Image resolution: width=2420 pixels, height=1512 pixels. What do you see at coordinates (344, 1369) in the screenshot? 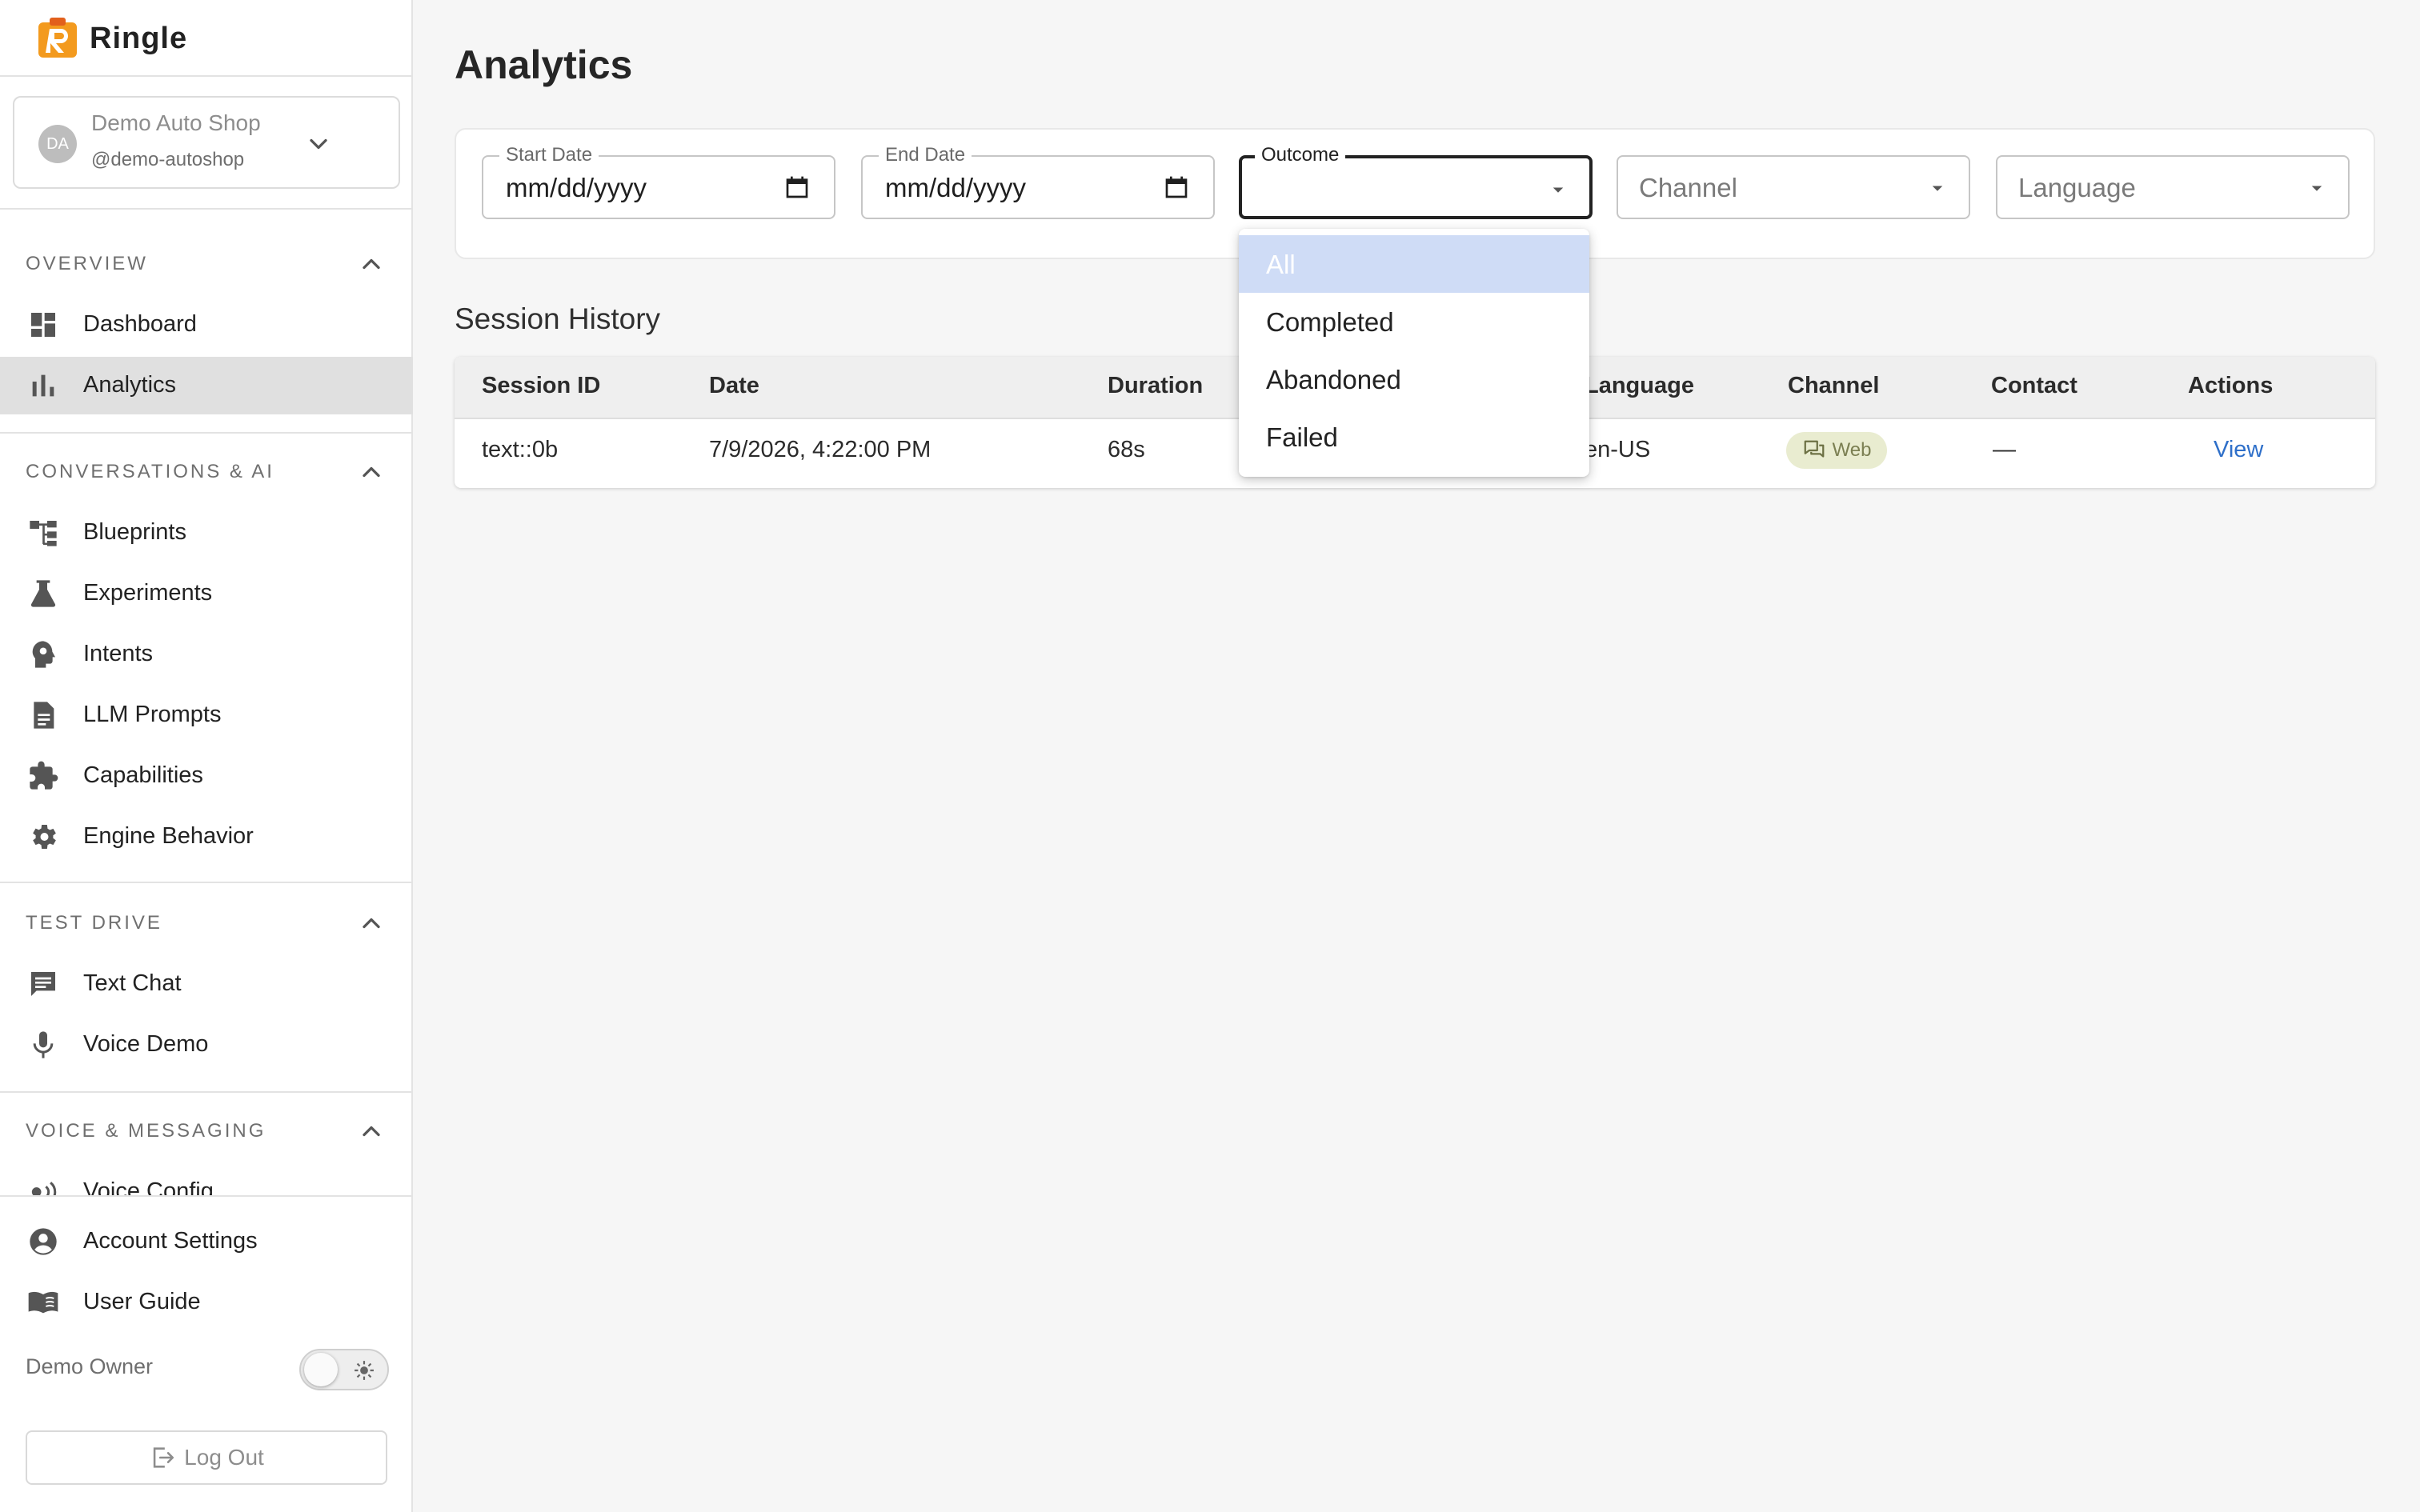
I see `theme-toggle` at bounding box center [344, 1369].